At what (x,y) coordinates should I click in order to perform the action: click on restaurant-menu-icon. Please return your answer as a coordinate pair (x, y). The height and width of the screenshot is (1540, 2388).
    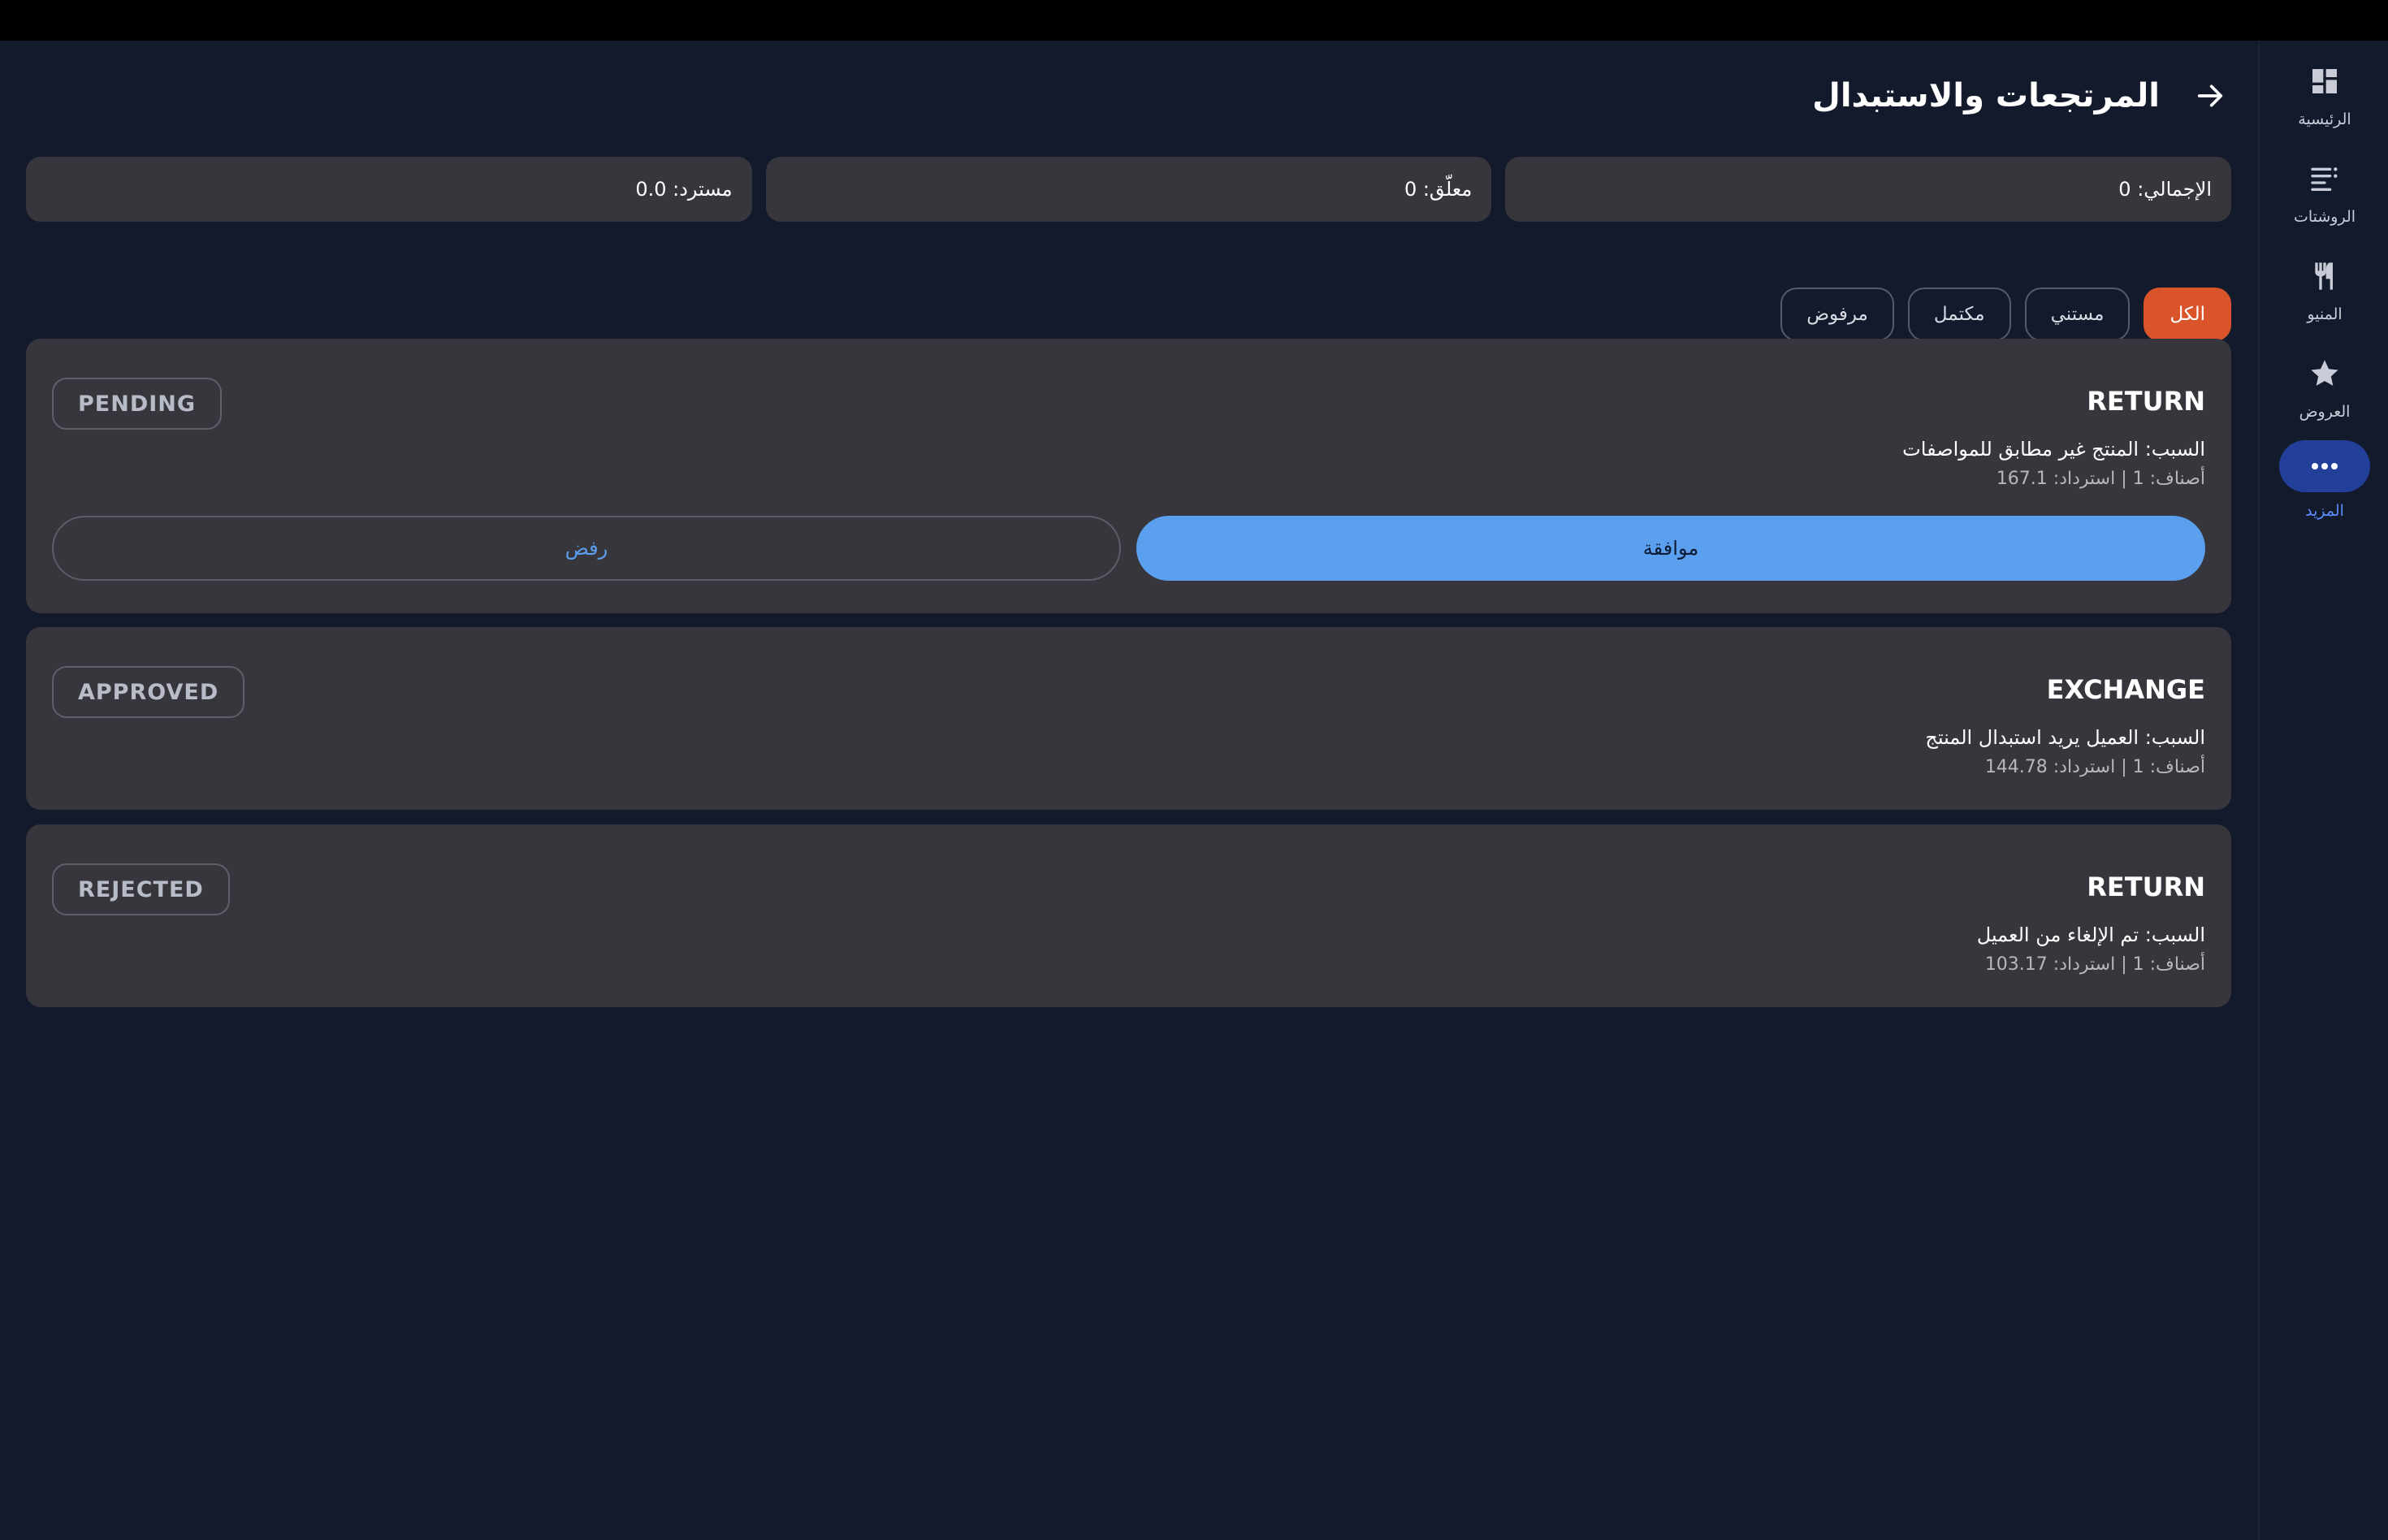
    Looking at the image, I should click on (2325, 276).